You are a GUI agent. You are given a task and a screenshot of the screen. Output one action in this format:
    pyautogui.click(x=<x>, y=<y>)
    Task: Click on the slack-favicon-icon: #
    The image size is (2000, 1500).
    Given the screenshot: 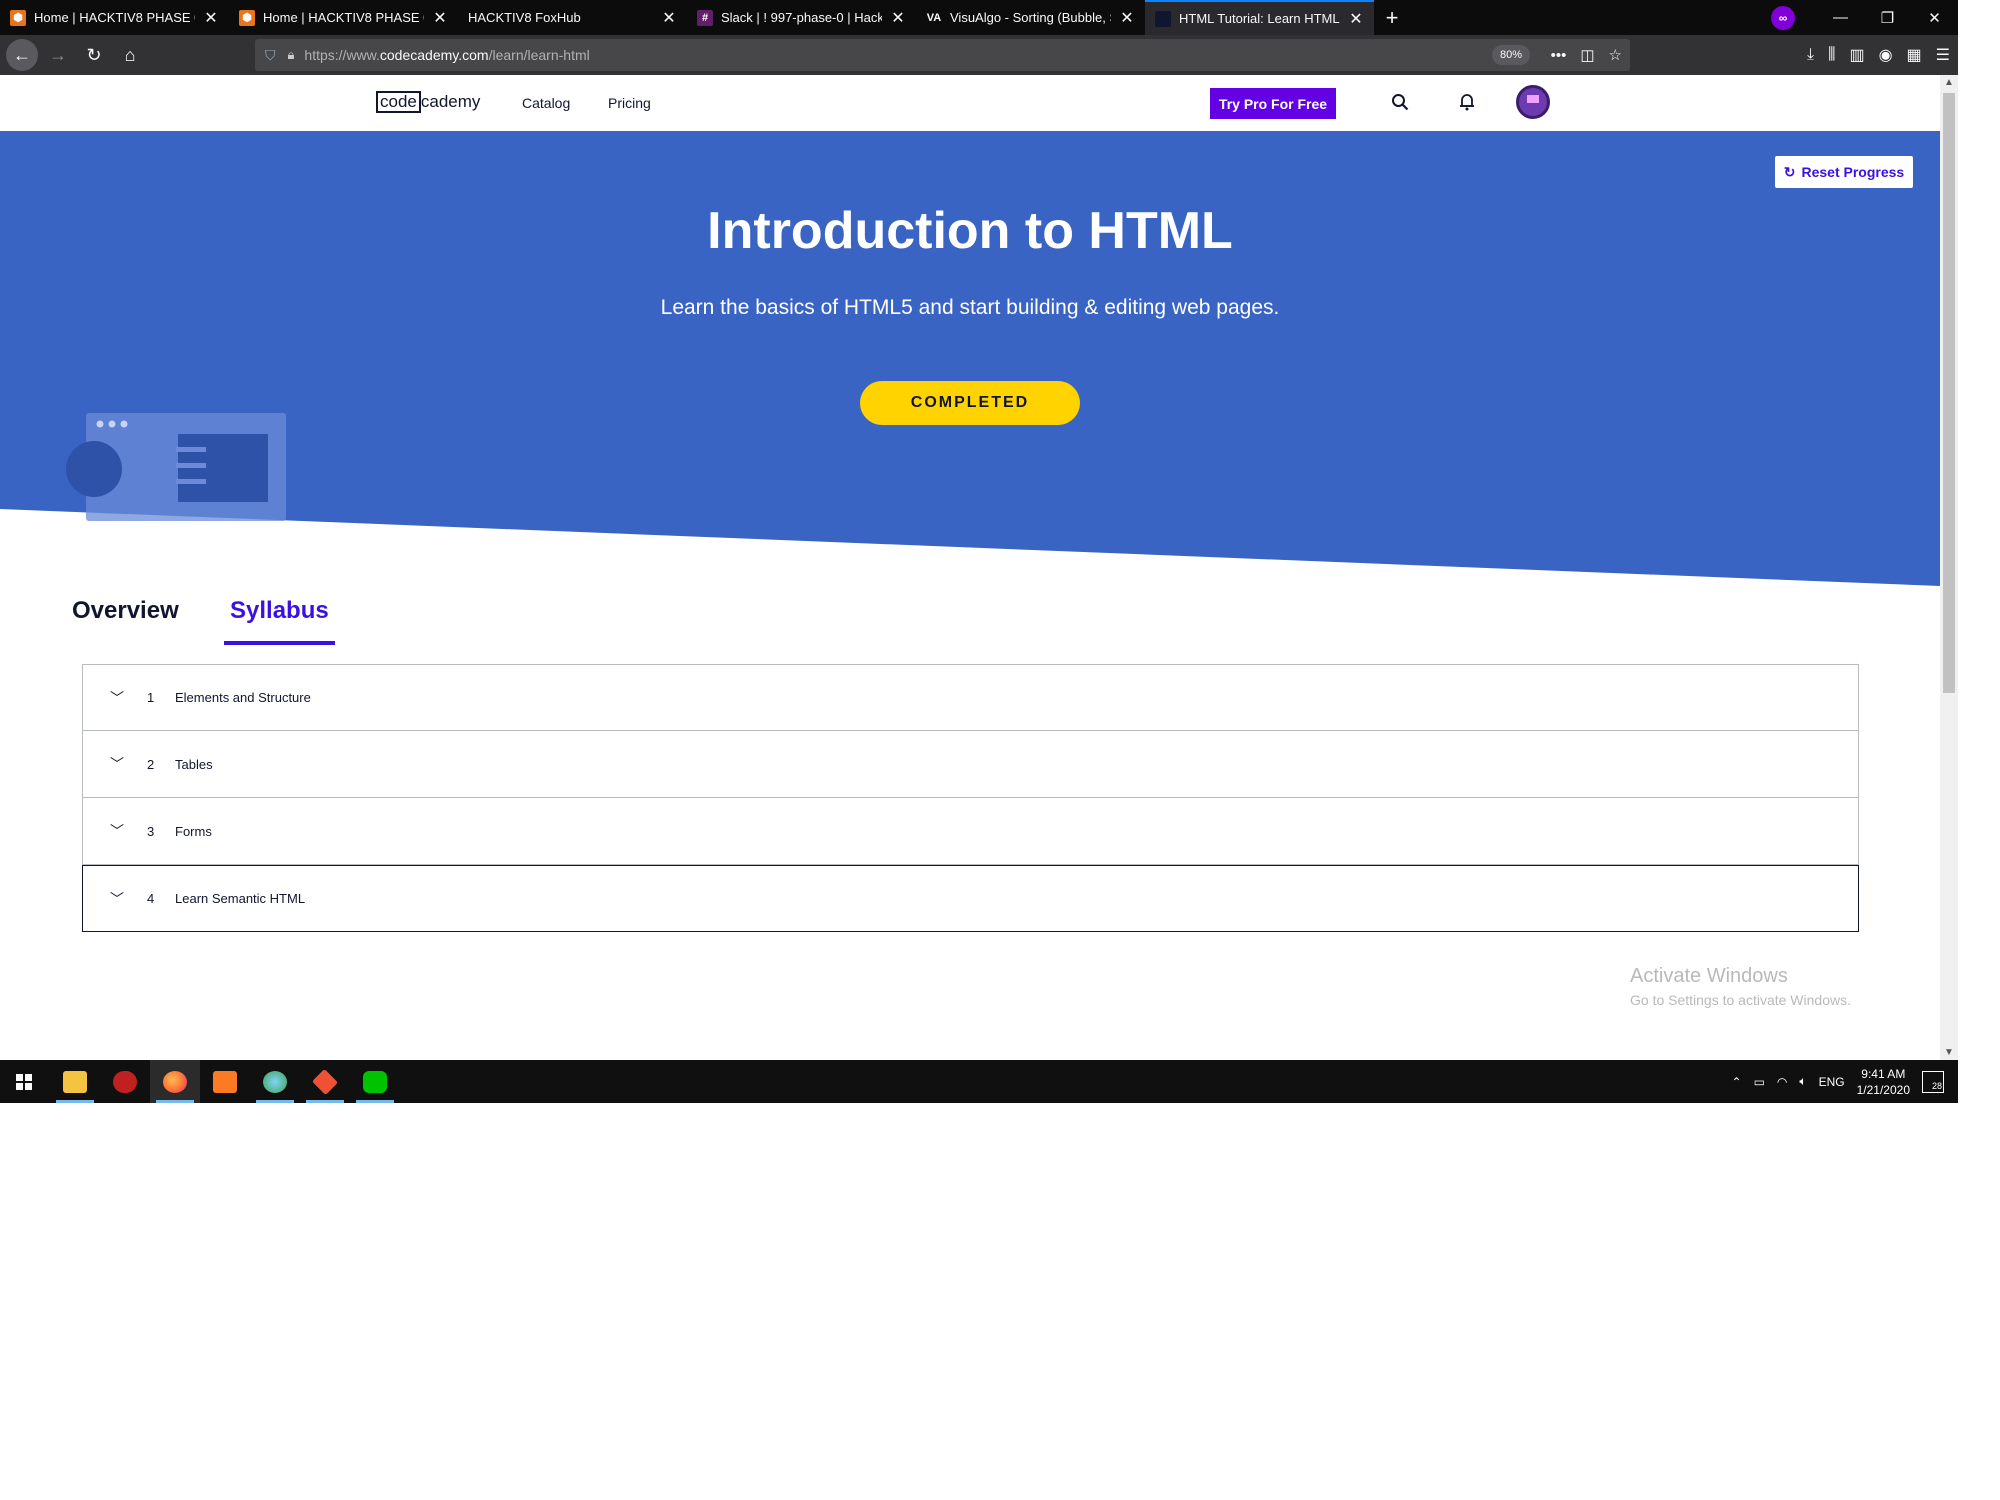 What is the action you would take?
    pyautogui.click(x=705, y=17)
    